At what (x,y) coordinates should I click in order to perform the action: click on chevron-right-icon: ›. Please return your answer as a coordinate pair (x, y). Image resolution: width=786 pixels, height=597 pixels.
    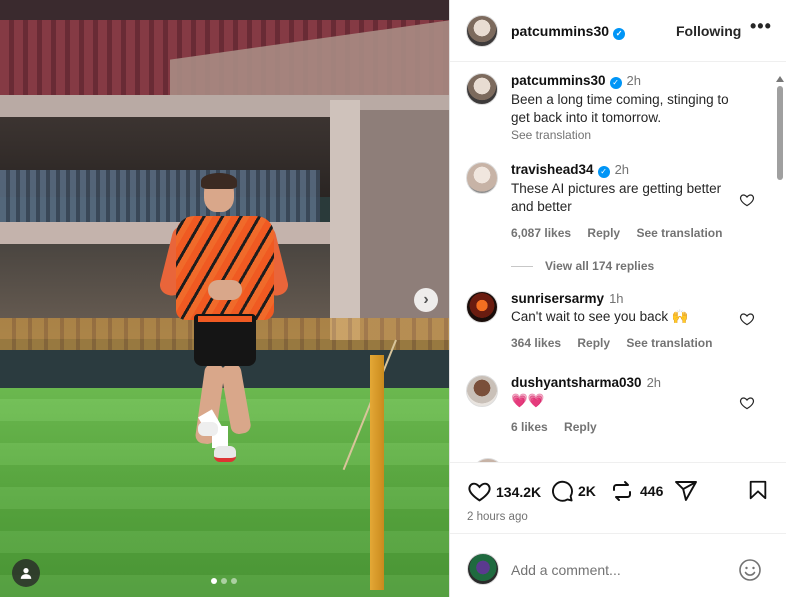
    Looking at the image, I should click on (426, 299).